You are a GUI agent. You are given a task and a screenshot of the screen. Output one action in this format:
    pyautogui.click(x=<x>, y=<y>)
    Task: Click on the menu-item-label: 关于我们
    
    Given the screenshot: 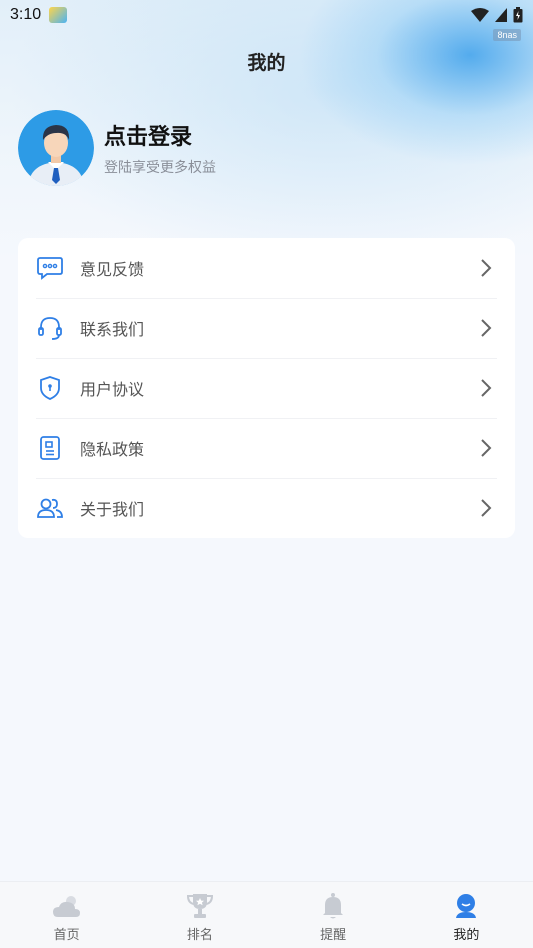 What is the action you would take?
    pyautogui.click(x=112, y=509)
    